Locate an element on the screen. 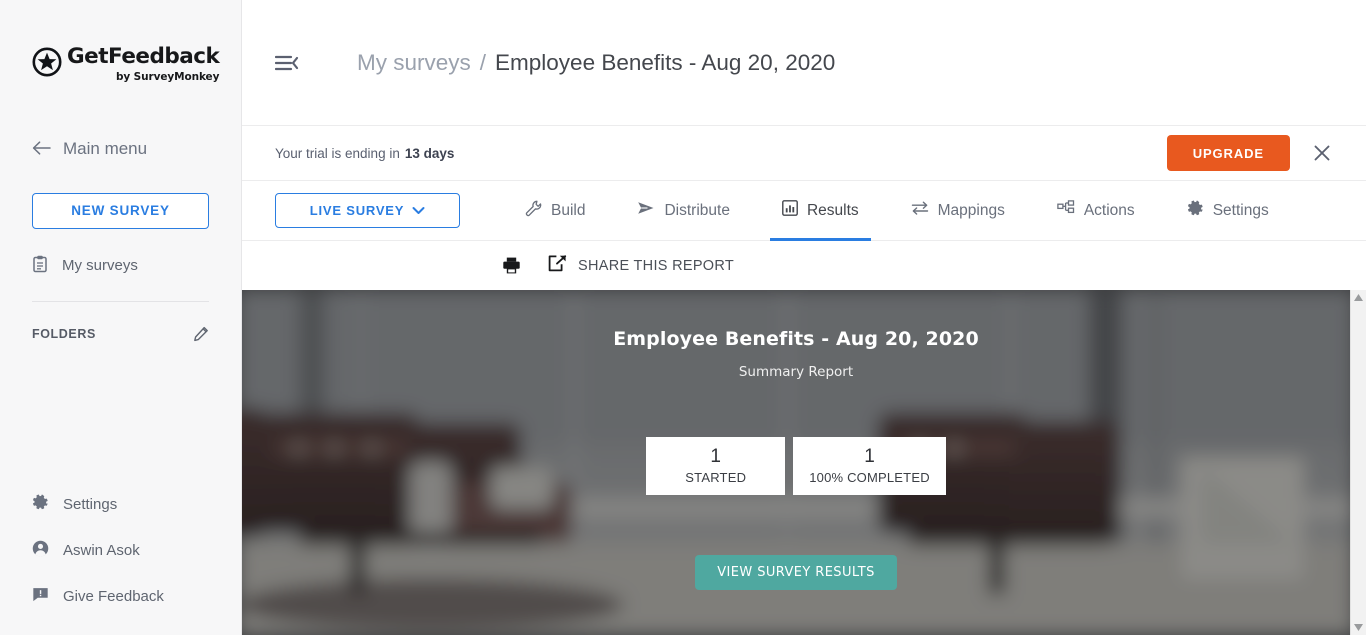 The image size is (1366, 635). sidebar-divider is located at coordinates (120, 301).